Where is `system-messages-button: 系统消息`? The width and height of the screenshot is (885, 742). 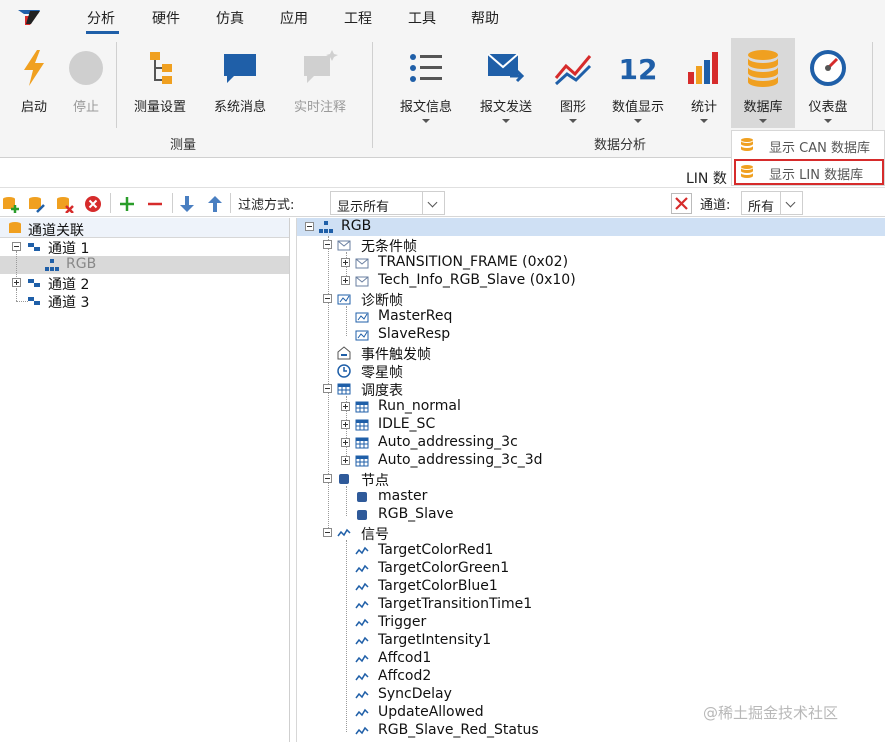
system-messages-button: 系统消息 is located at coordinates (240, 78).